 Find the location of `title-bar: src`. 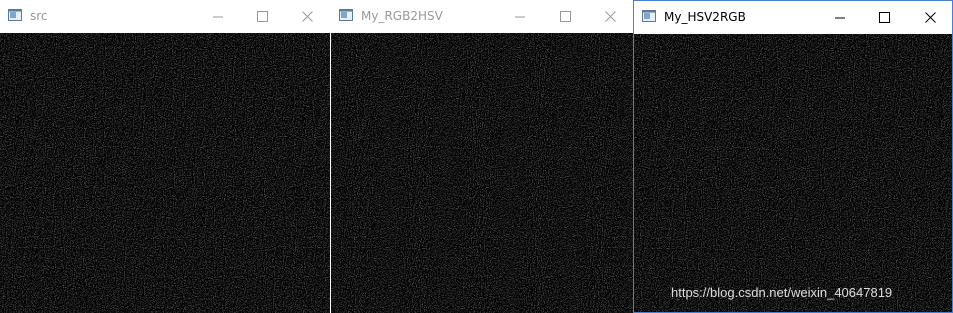

title-bar: src is located at coordinates (165, 16).